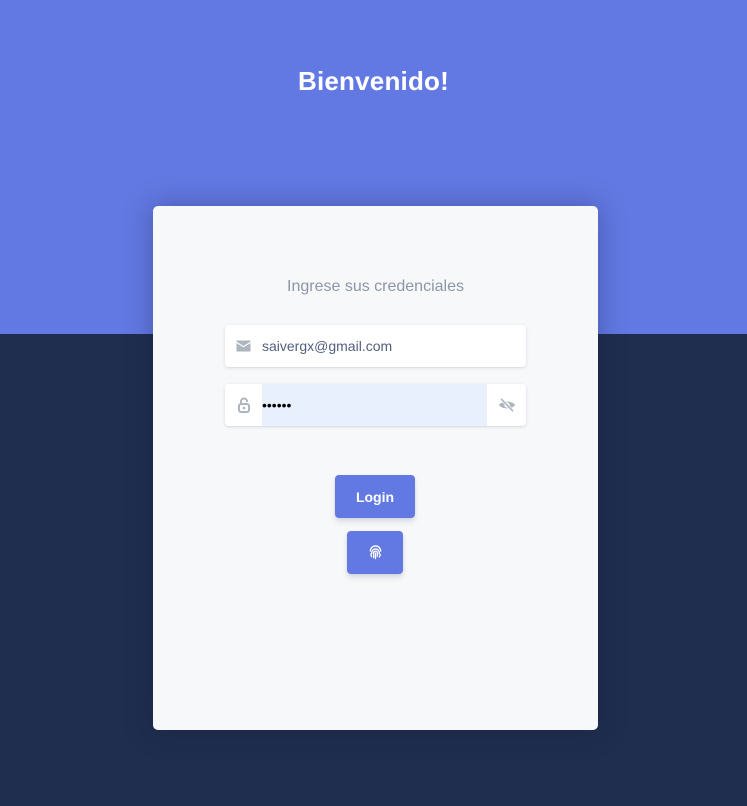  What do you see at coordinates (375, 286) in the screenshot?
I see `login-subtitle: Ingrese sus credenciales` at bounding box center [375, 286].